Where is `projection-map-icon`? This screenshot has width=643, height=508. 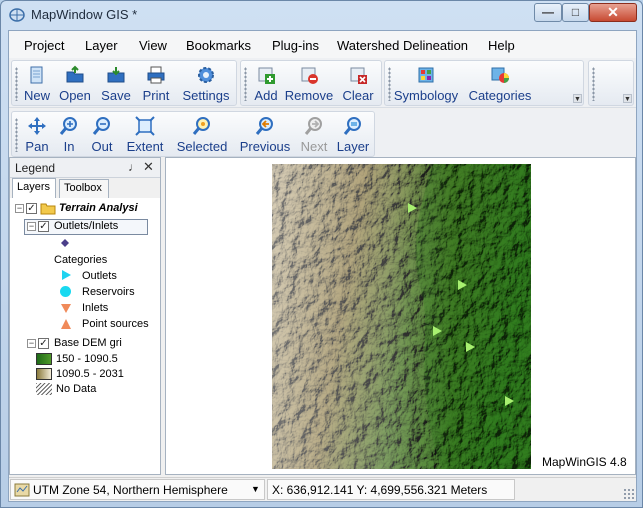 projection-map-icon is located at coordinates (22, 490).